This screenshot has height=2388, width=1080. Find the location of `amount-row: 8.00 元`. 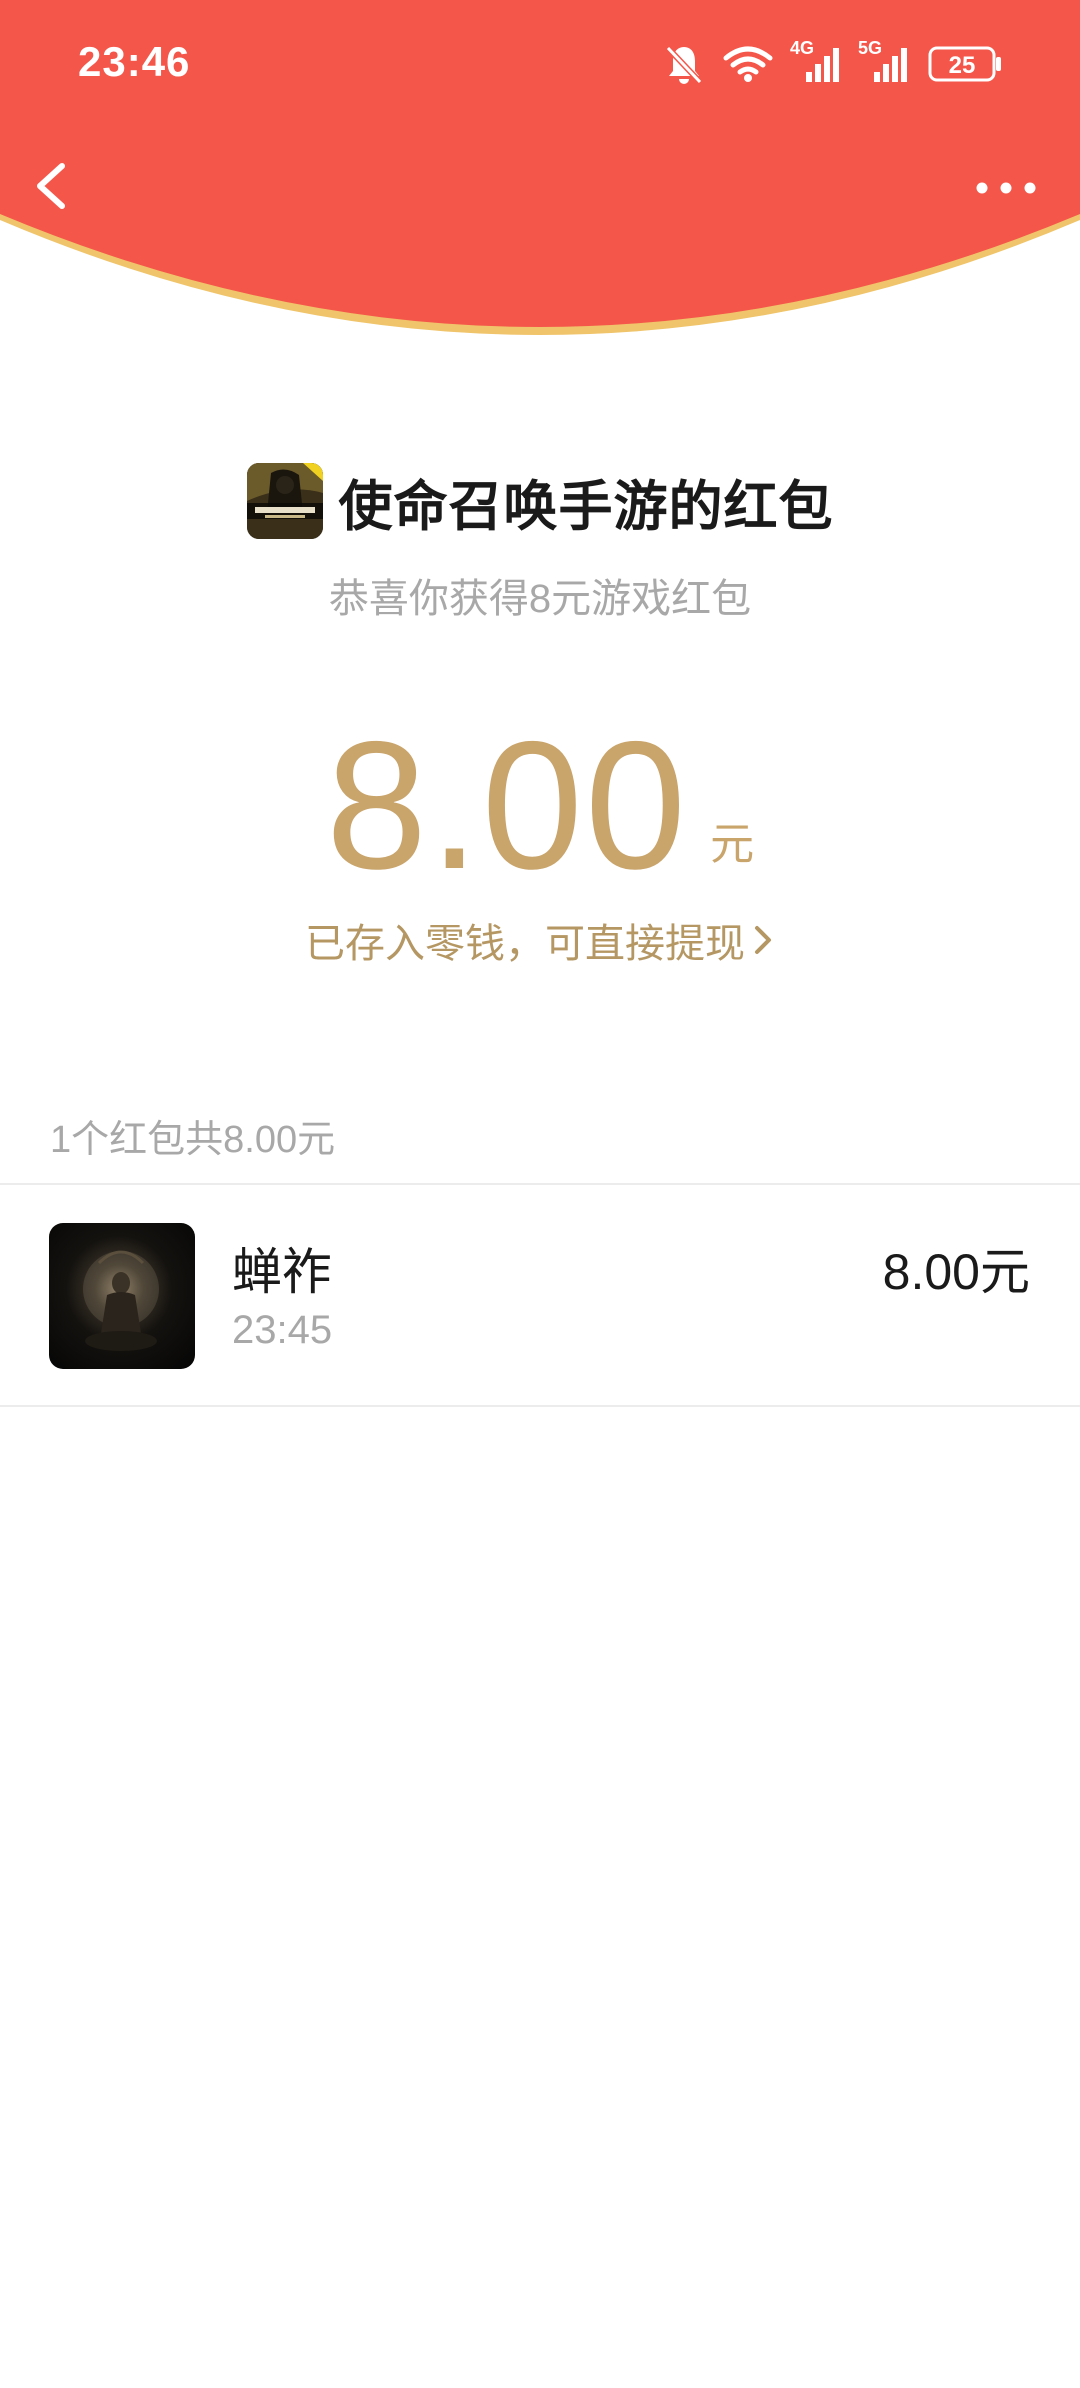

amount-row: 8.00 元 is located at coordinates (540, 803).